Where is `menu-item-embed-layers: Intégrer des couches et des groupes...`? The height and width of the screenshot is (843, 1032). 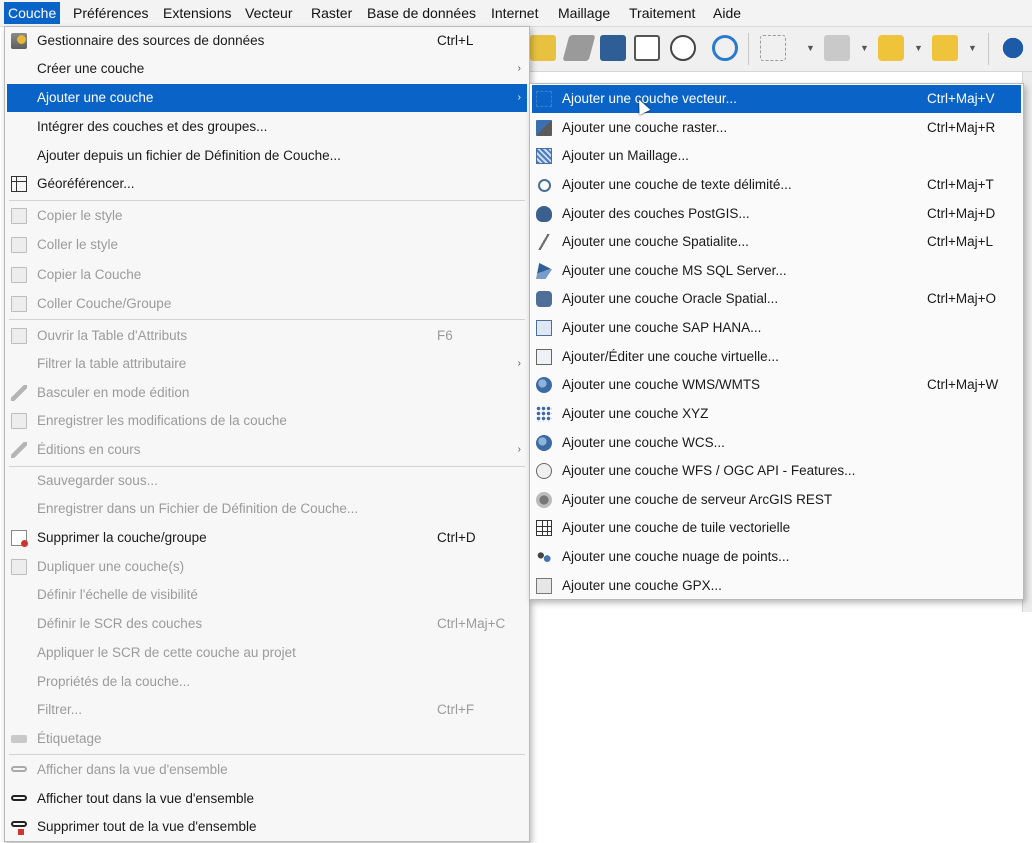 menu-item-embed-layers: Intégrer des couches et des groupes... is located at coordinates (267, 127).